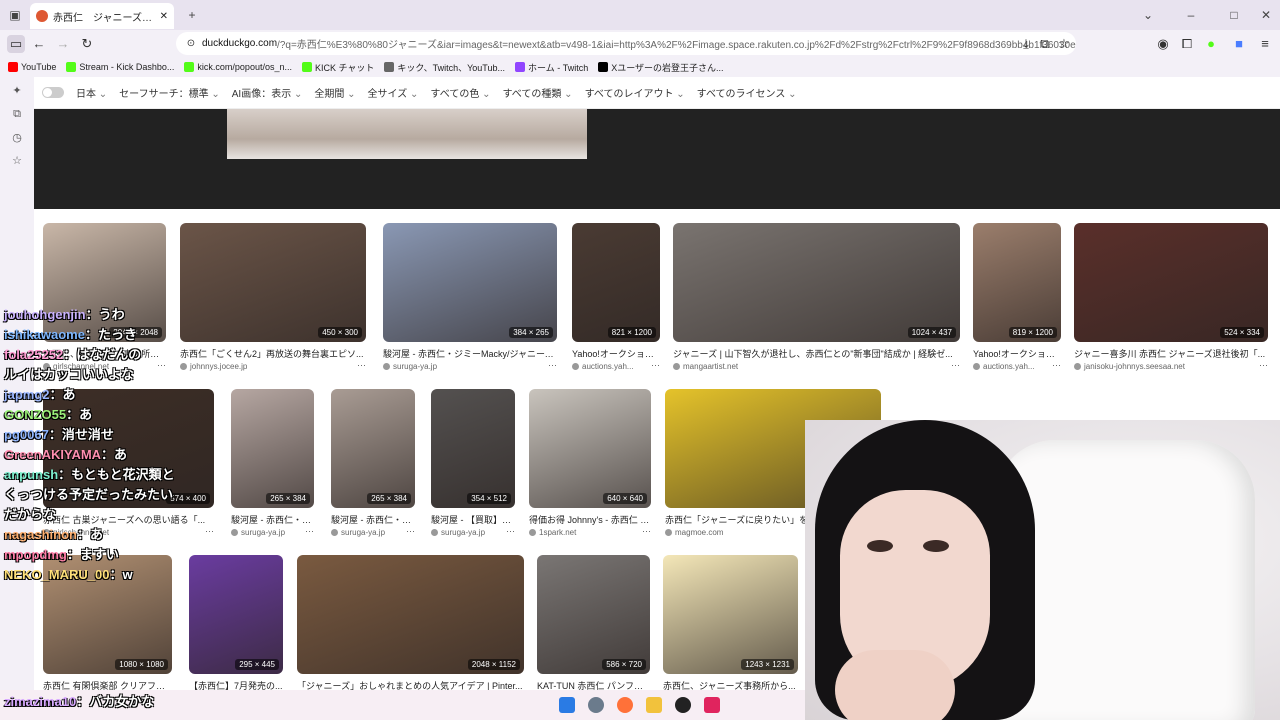 Image resolution: width=1280 pixels, height=720 pixels. Describe the element at coordinates (164, 16) in the screenshot. I see `close-tab-icon: ✕` at that location.